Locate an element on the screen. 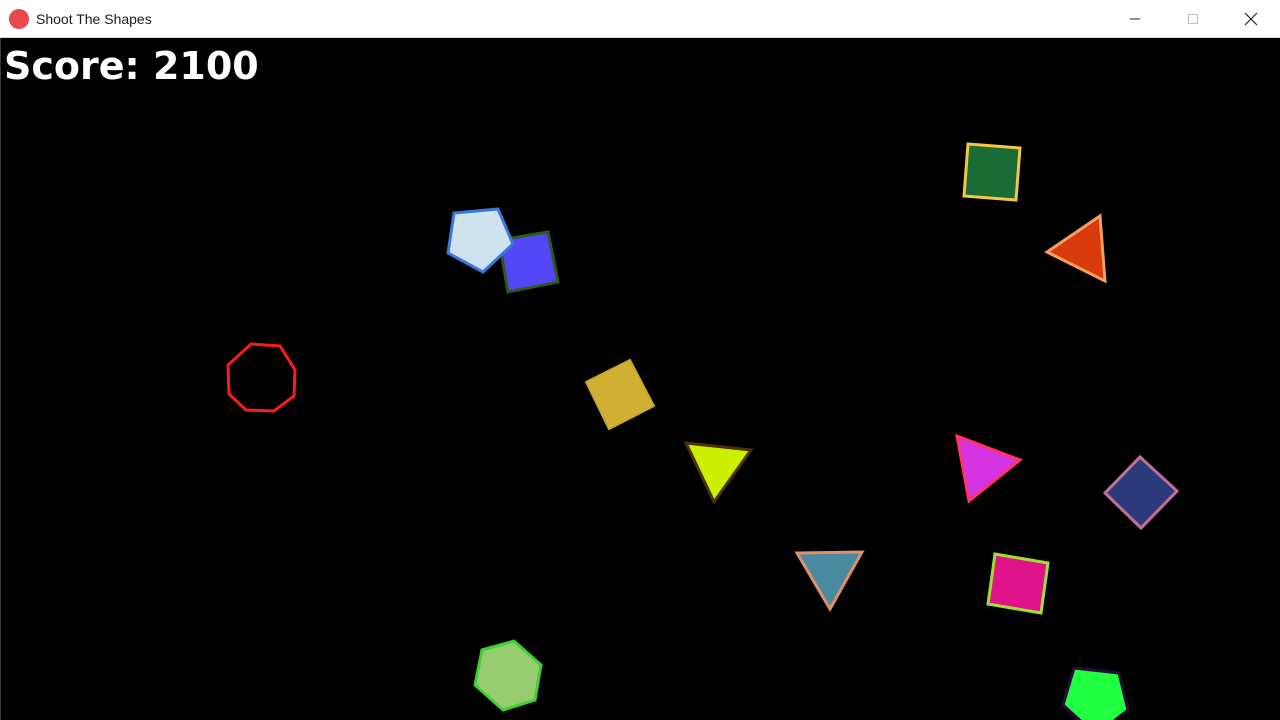 The image size is (1280, 720). target-octagon is located at coordinates (261, 377).